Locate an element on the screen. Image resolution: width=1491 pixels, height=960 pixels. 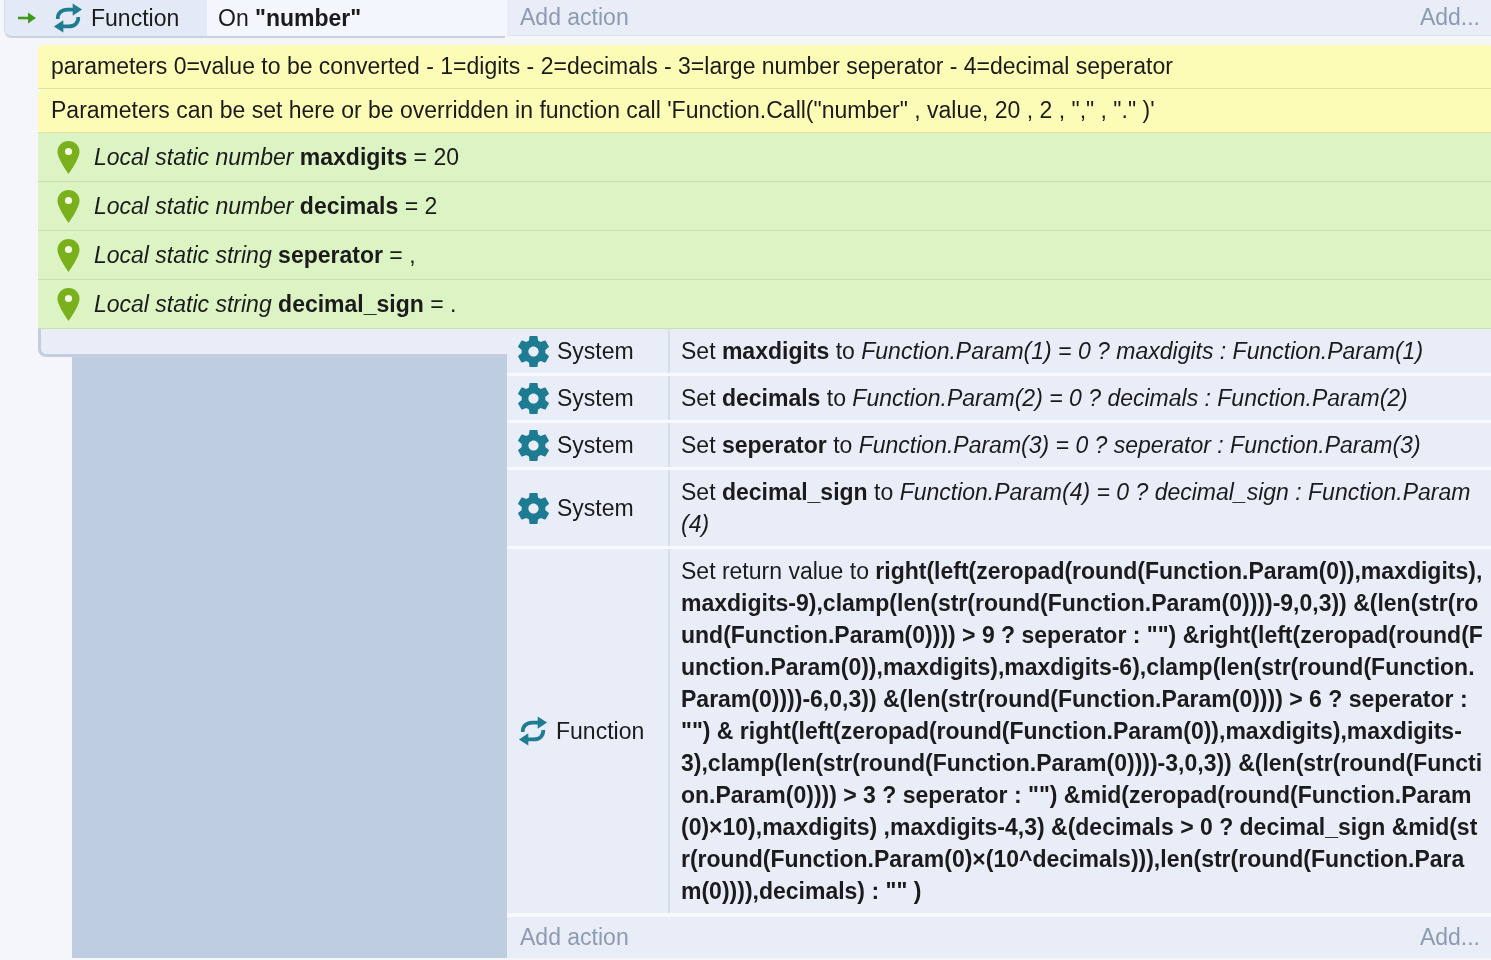
variable-declaration: Local static number decimals = 2 is located at coordinates (266, 206).